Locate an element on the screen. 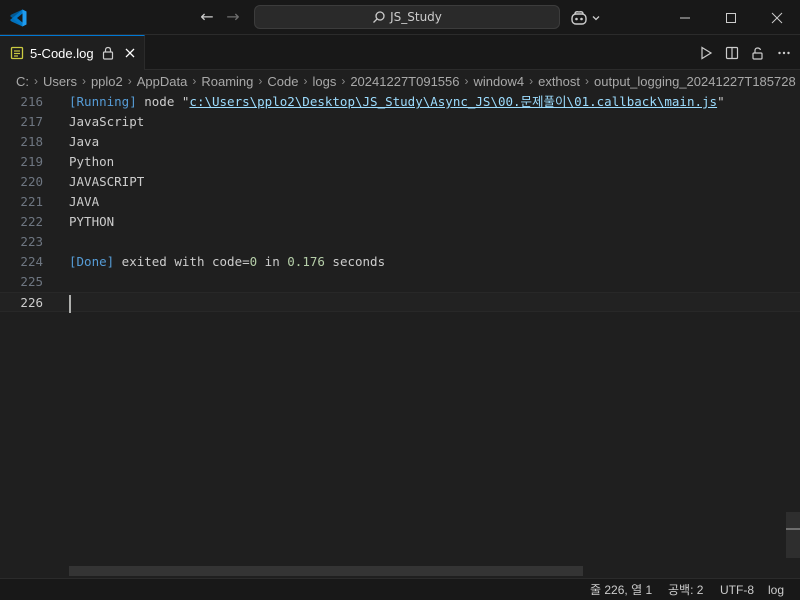  code-token: in is located at coordinates (272, 261).